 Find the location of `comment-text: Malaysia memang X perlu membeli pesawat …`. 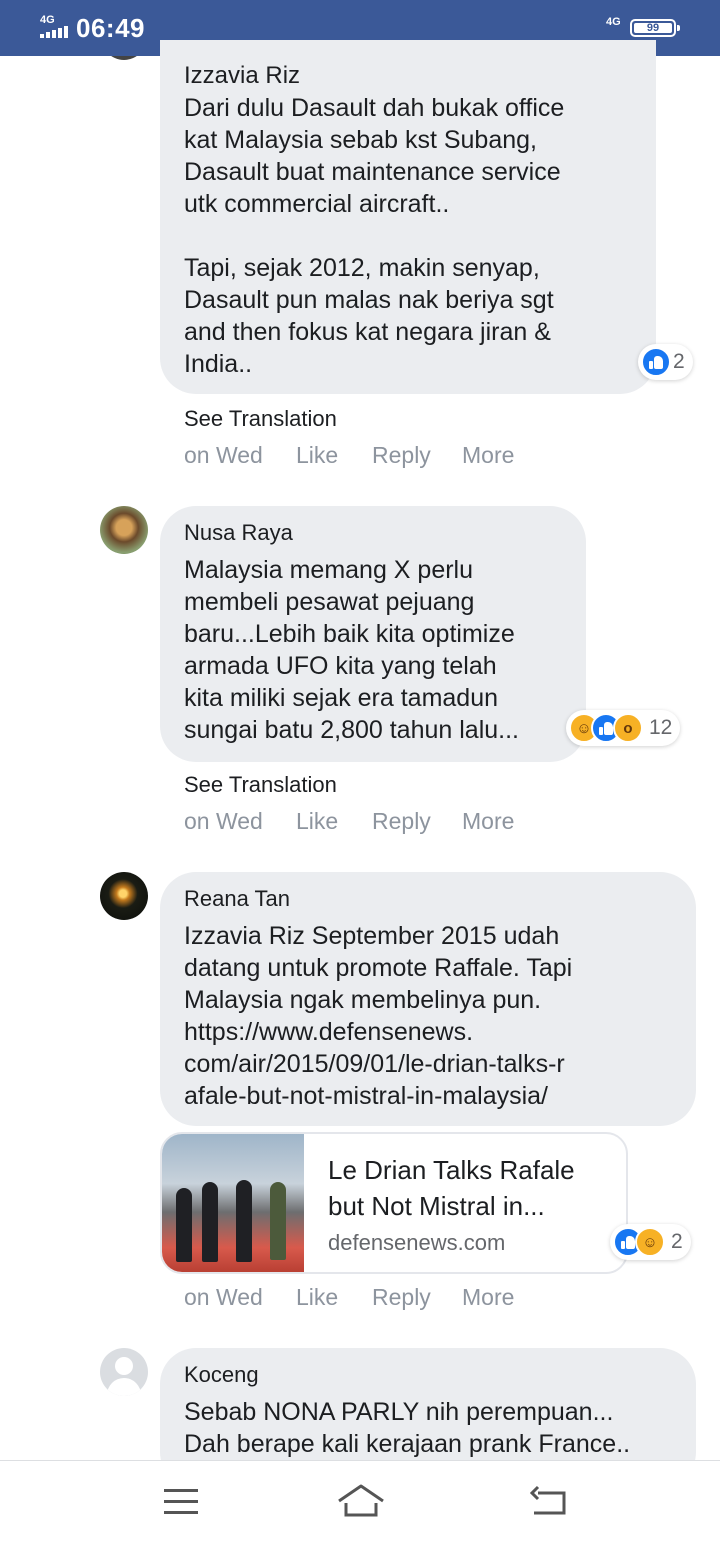

comment-text: Malaysia memang X perlu membeli pesawat … is located at coordinates (351, 650).